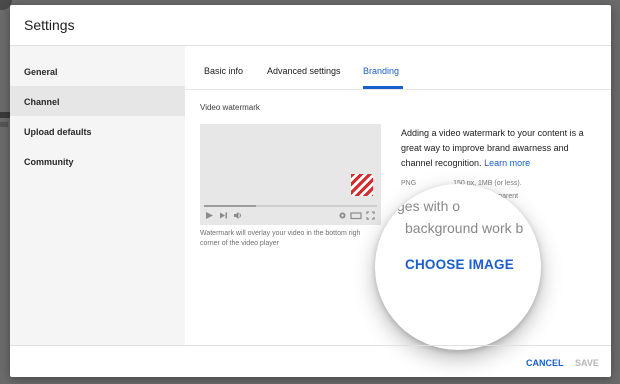  I want to click on watermark-preview, so click(362, 185).